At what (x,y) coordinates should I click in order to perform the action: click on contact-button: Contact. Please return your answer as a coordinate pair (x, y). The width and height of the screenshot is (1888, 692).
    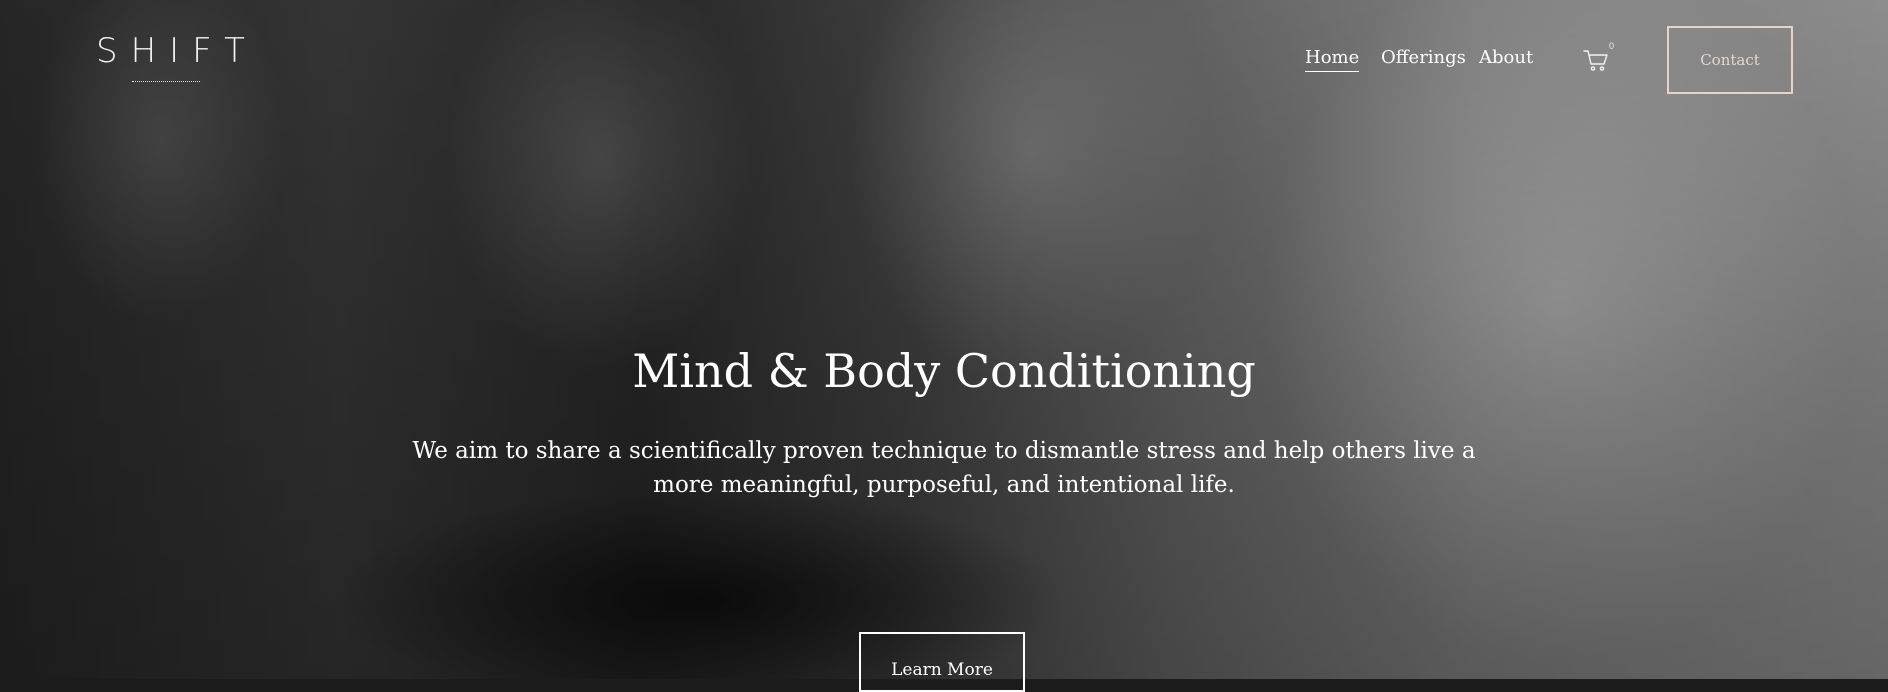
    Looking at the image, I should click on (1730, 60).